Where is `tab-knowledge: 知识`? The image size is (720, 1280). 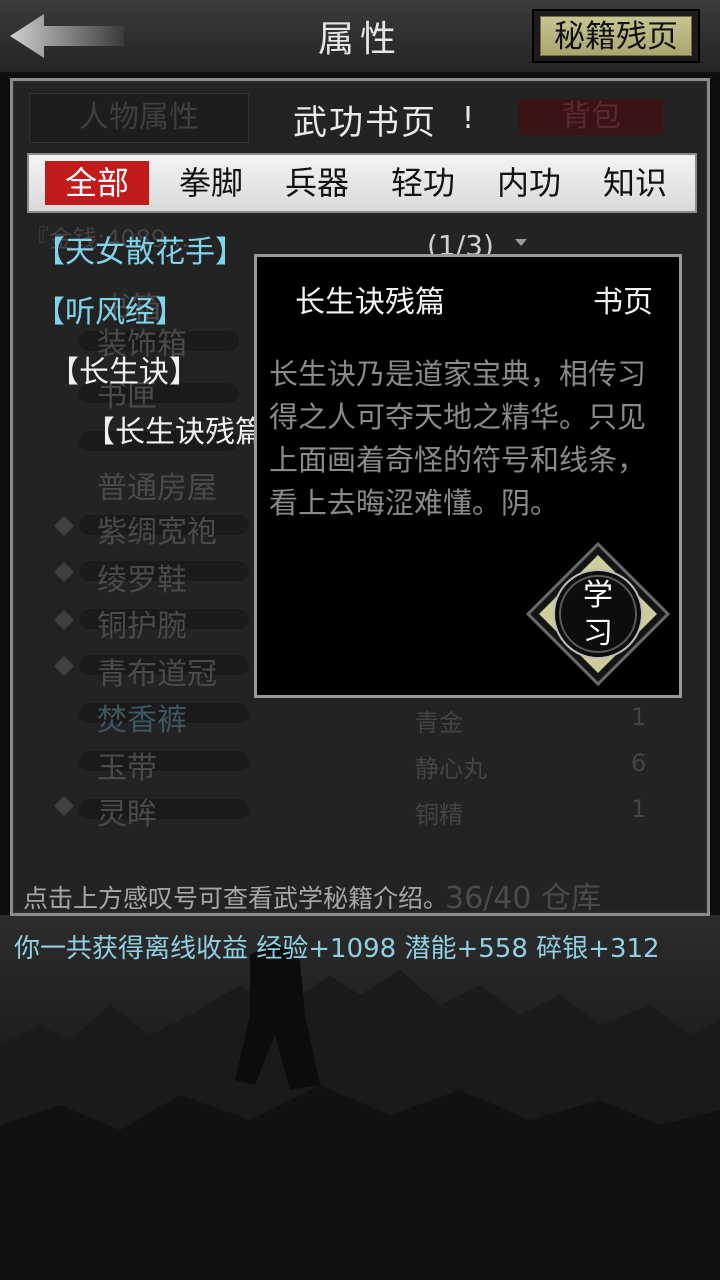 tab-knowledge: 知识 is located at coordinates (635, 183).